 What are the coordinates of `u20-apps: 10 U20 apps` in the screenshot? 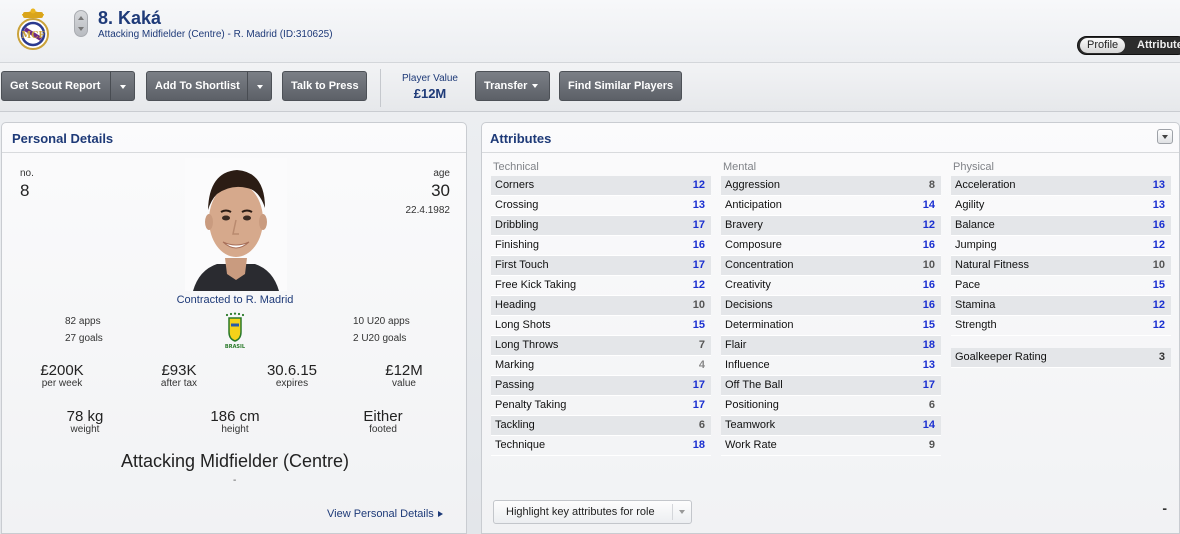 It's located at (381, 321).